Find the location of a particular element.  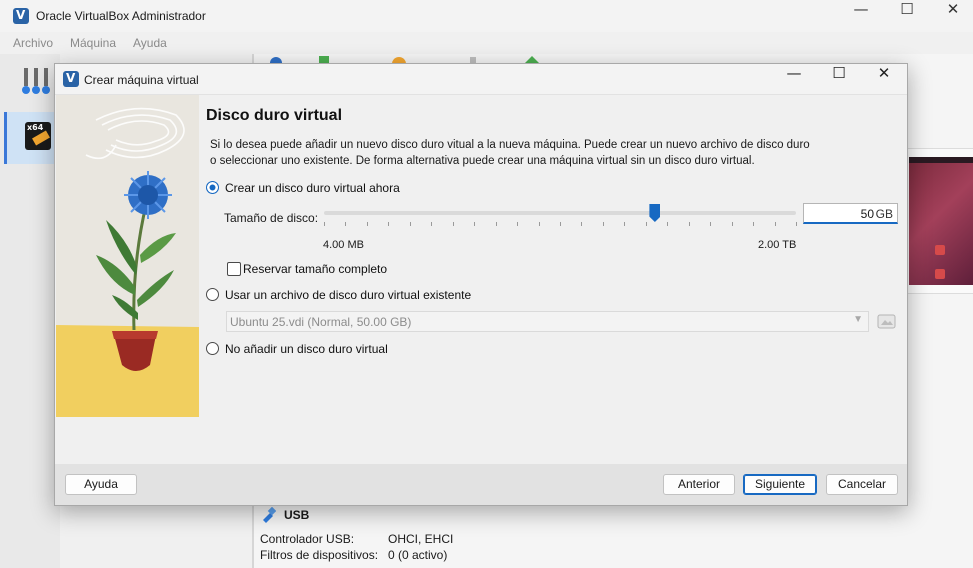

menu-bar: Archivo Máquina Ayuda is located at coordinates (130, 43).